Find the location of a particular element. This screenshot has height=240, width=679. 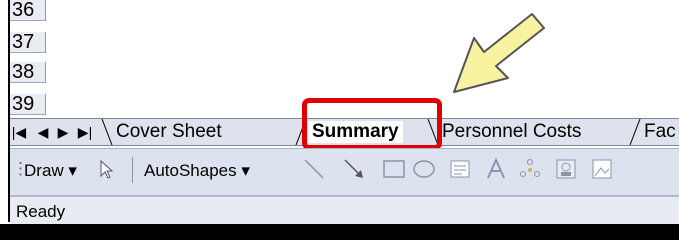

insert-picture-icon is located at coordinates (602, 169).